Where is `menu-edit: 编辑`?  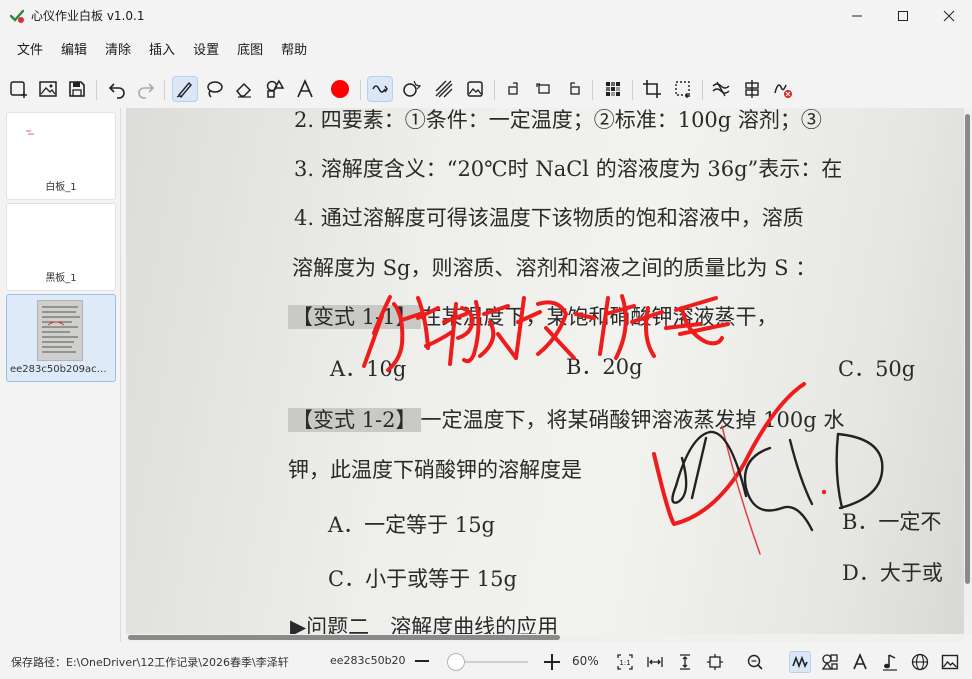
menu-edit: 编辑 is located at coordinates (74, 51).